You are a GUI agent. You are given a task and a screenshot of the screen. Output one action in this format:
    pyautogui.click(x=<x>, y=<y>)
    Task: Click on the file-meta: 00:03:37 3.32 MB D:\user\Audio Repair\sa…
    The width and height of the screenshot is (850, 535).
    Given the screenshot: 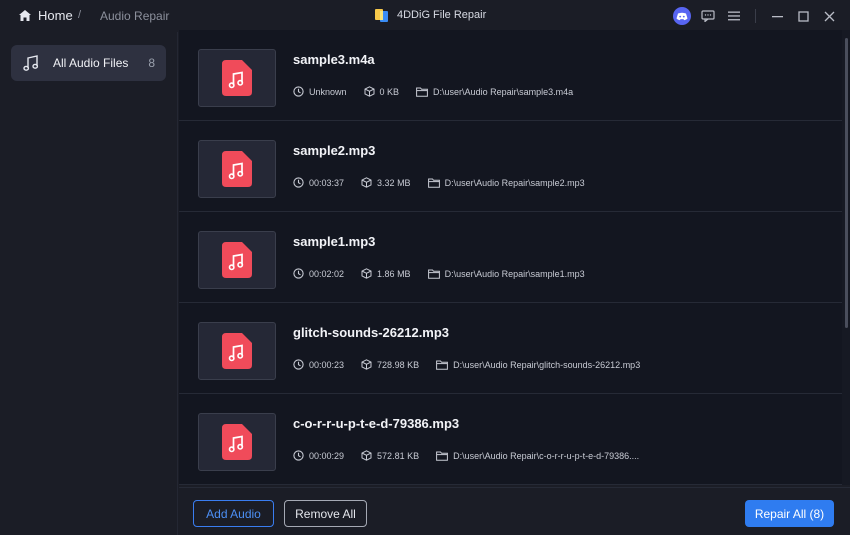 What is the action you would take?
    pyautogui.click(x=439, y=182)
    